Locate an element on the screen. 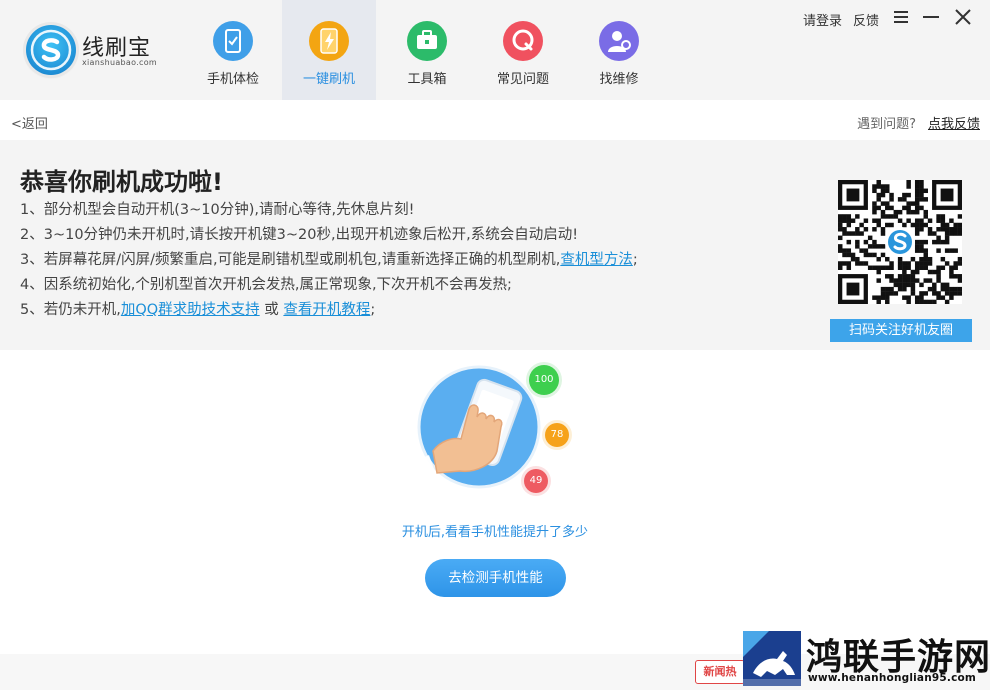 This screenshot has width=990, height=690. success-title: 恭喜你刷机成功啦! is located at coordinates (121, 182).